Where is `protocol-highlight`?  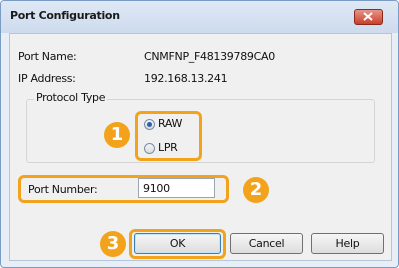 protocol-highlight is located at coordinates (168, 136).